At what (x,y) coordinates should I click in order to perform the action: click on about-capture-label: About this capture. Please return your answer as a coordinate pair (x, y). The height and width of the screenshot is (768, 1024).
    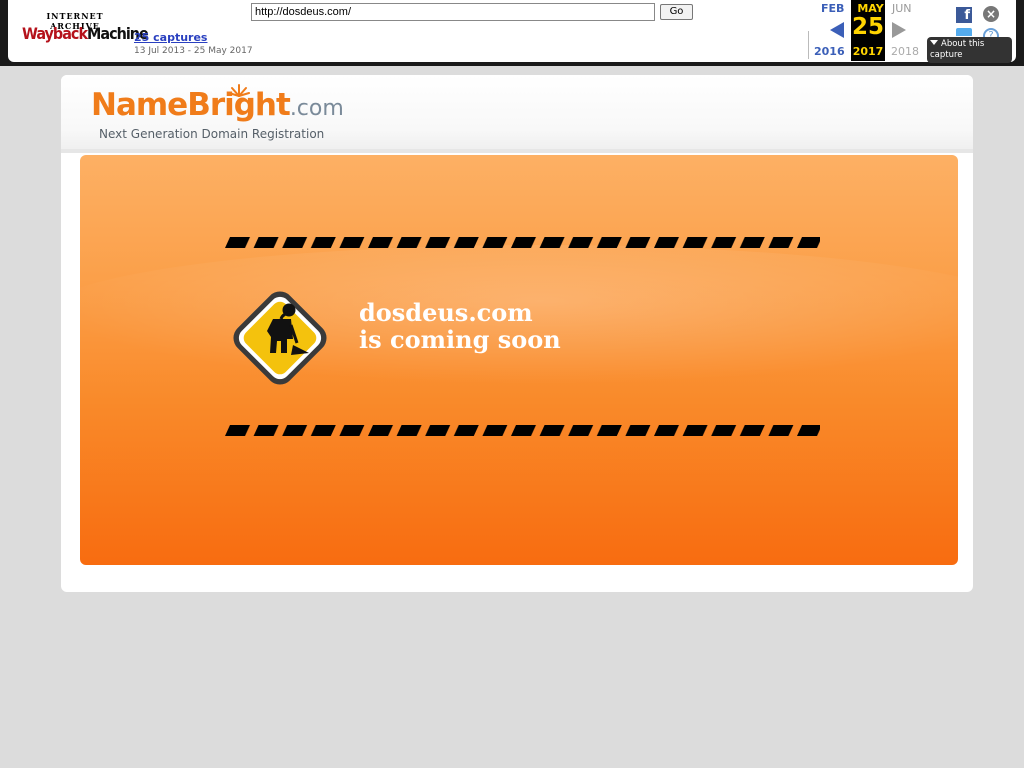
    Looking at the image, I should click on (957, 49).